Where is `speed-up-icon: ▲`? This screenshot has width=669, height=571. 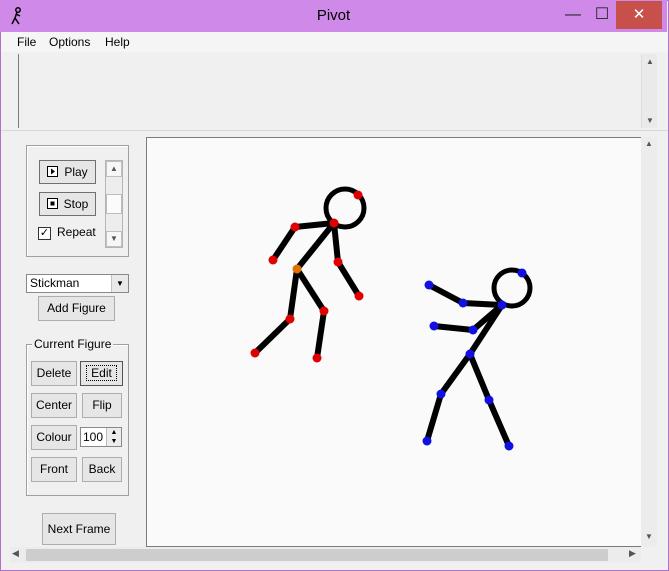 speed-up-icon: ▲ is located at coordinates (114, 169).